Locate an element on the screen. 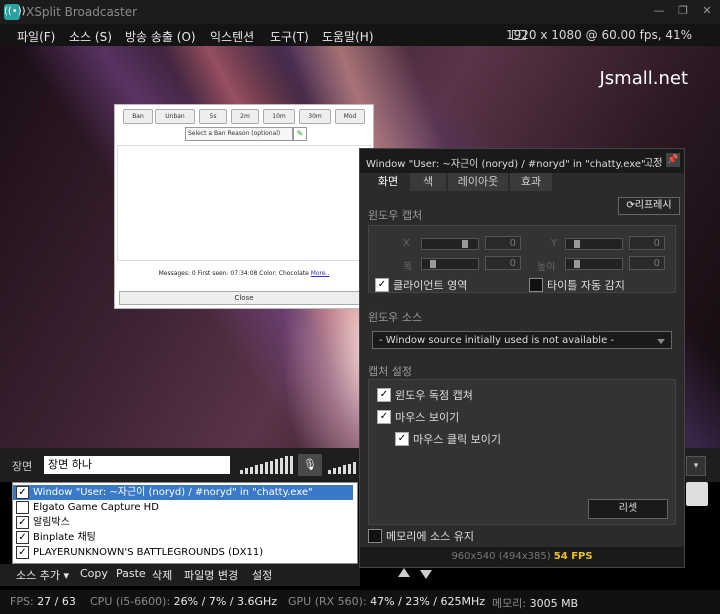 The height and width of the screenshot is (614, 720). scene-label: 장면 is located at coordinates (22, 466).